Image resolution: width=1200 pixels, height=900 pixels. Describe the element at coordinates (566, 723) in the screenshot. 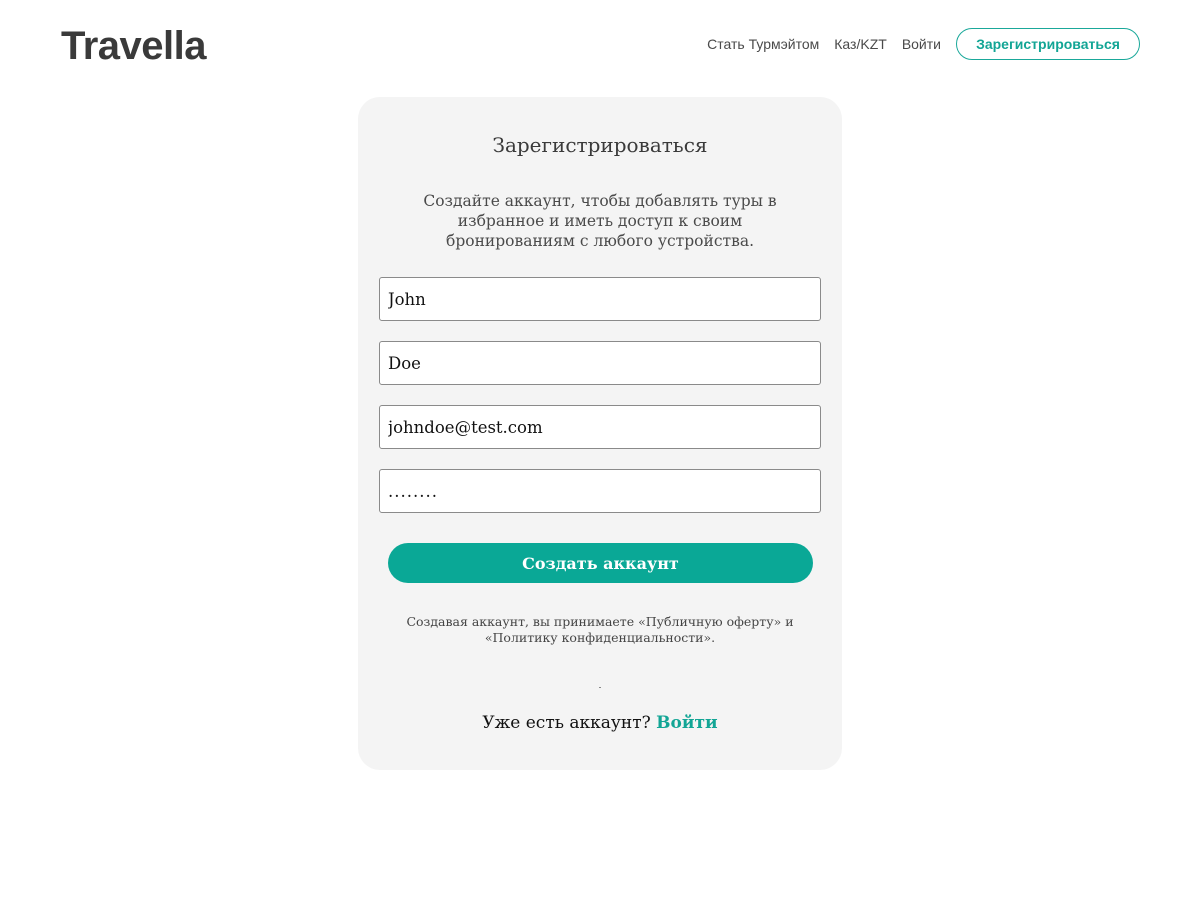

I see `have-account-text: Уже есть аккаунт?` at that location.